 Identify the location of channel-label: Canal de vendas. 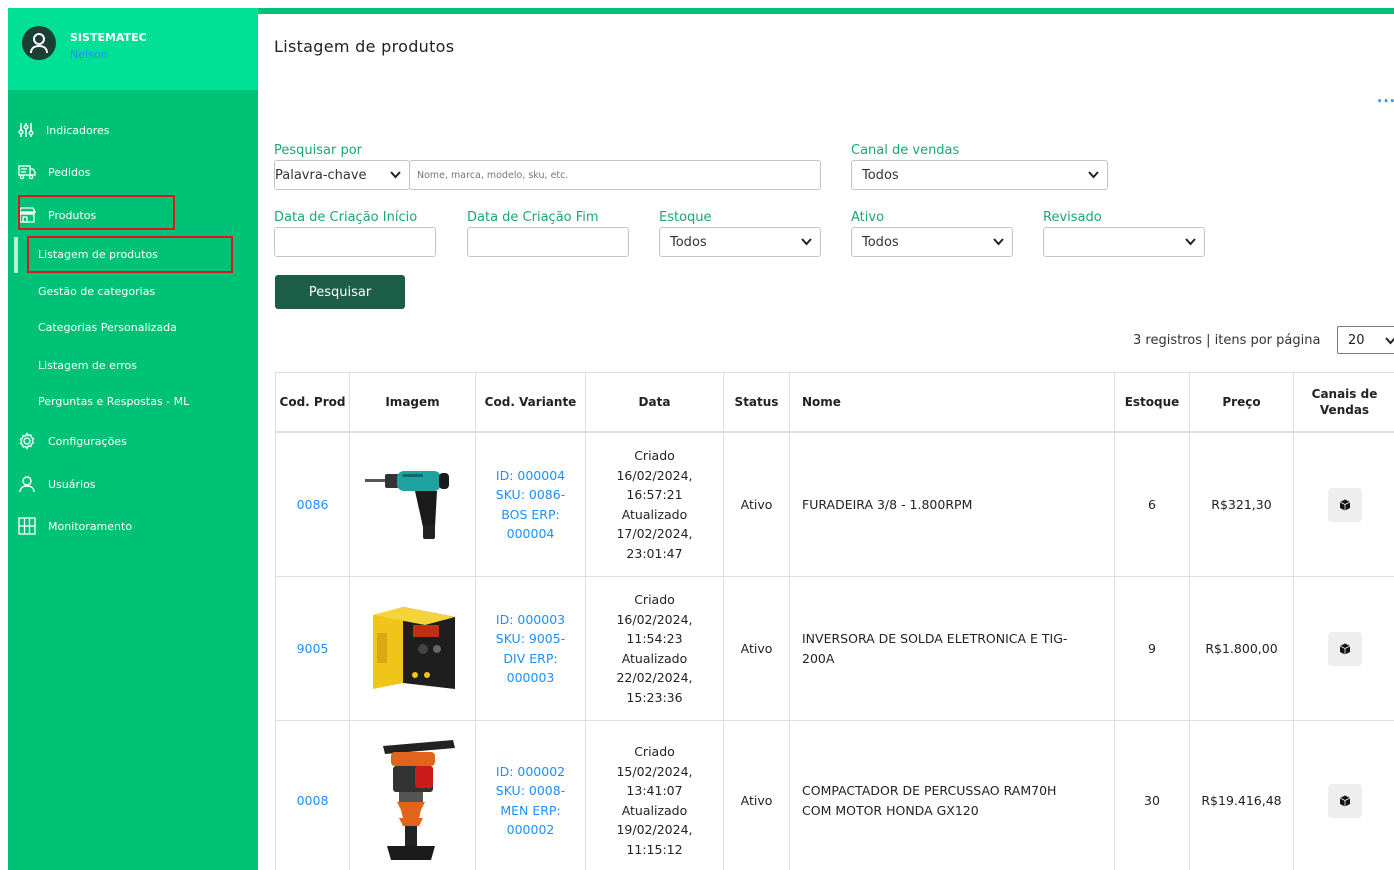
(905, 150).